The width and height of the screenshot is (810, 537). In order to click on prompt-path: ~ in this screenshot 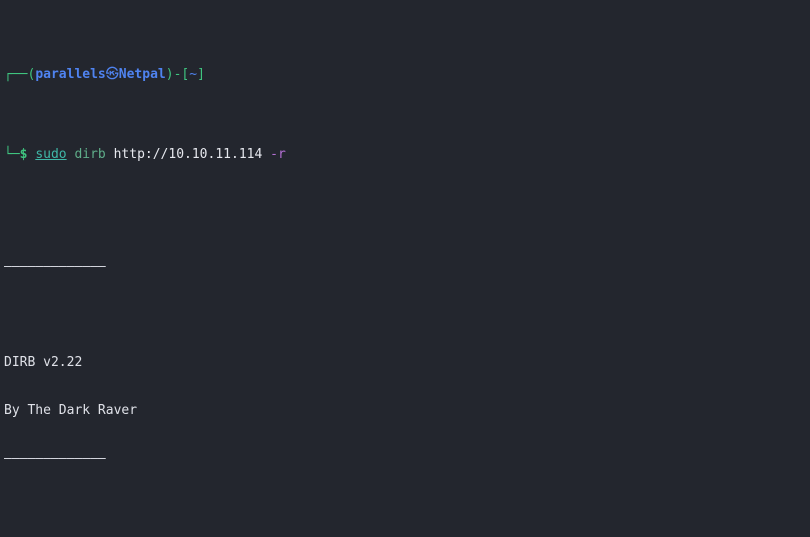, I will do `click(193, 74)`.